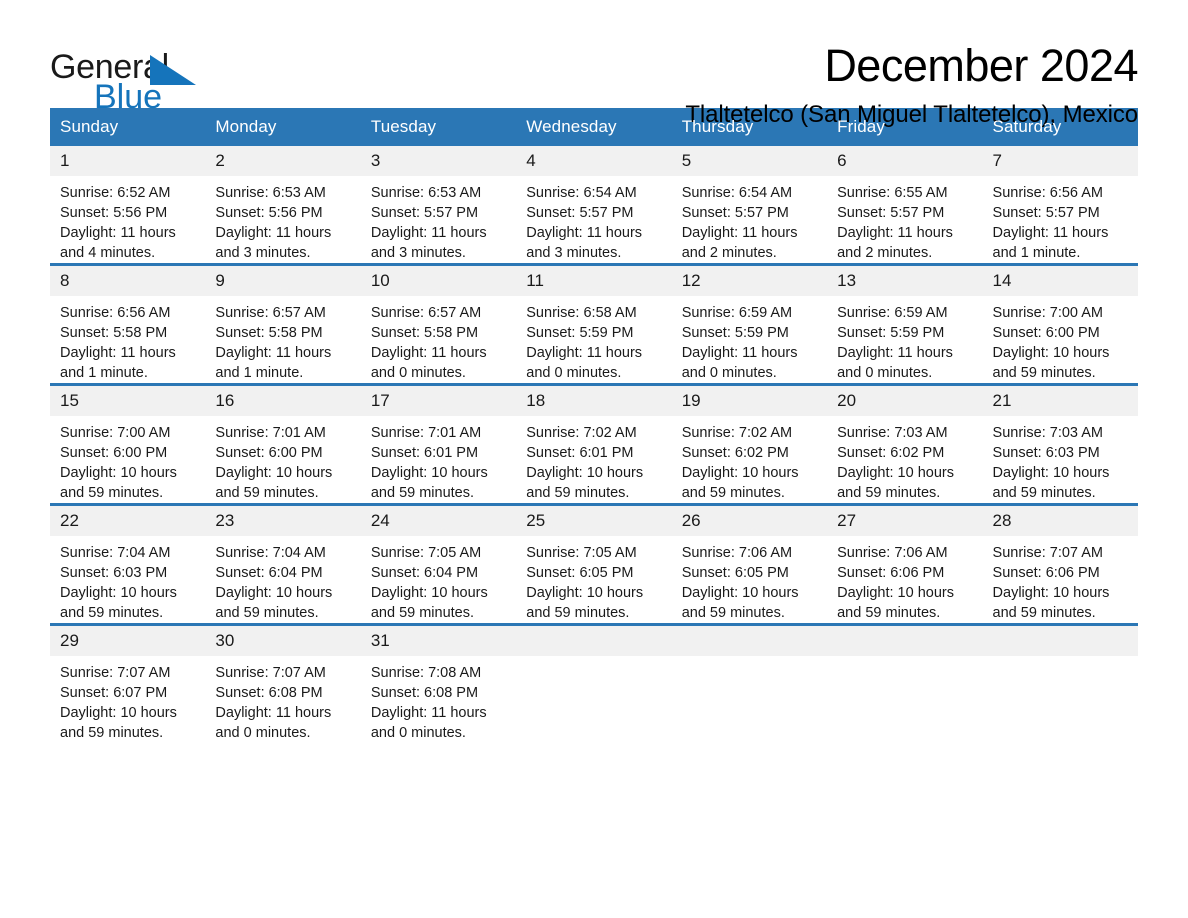 This screenshot has width=1188, height=918. I want to click on sunset-text: Sunset: 6:01 PM, so click(424, 453).